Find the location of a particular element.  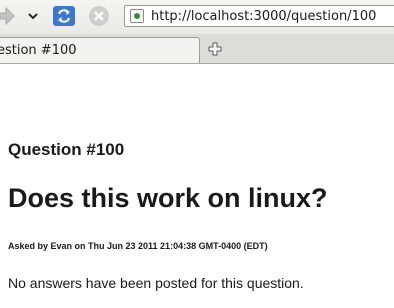

new-tab-icon is located at coordinates (215, 48).